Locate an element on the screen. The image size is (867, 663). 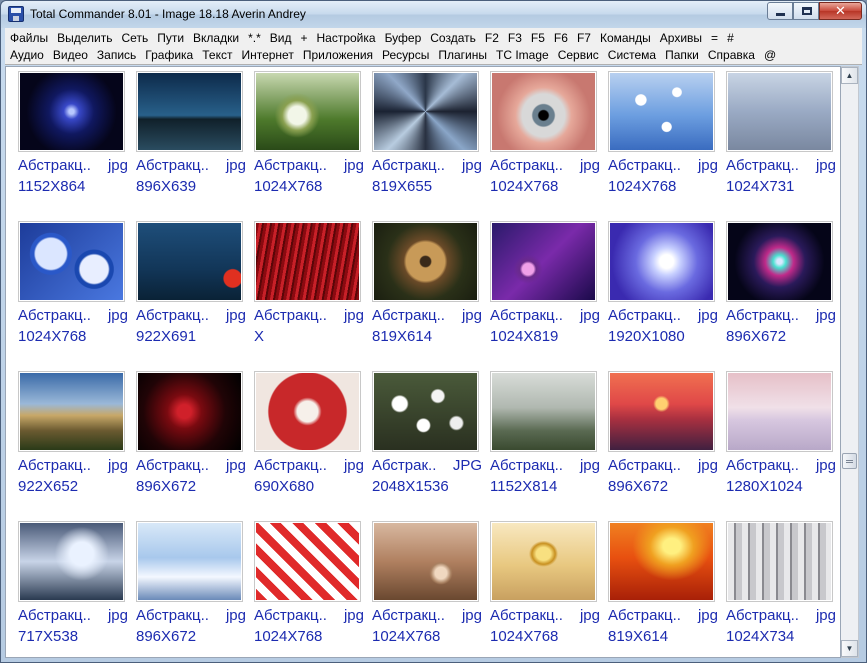
menu-item: F3 is located at coordinates (514, 38).